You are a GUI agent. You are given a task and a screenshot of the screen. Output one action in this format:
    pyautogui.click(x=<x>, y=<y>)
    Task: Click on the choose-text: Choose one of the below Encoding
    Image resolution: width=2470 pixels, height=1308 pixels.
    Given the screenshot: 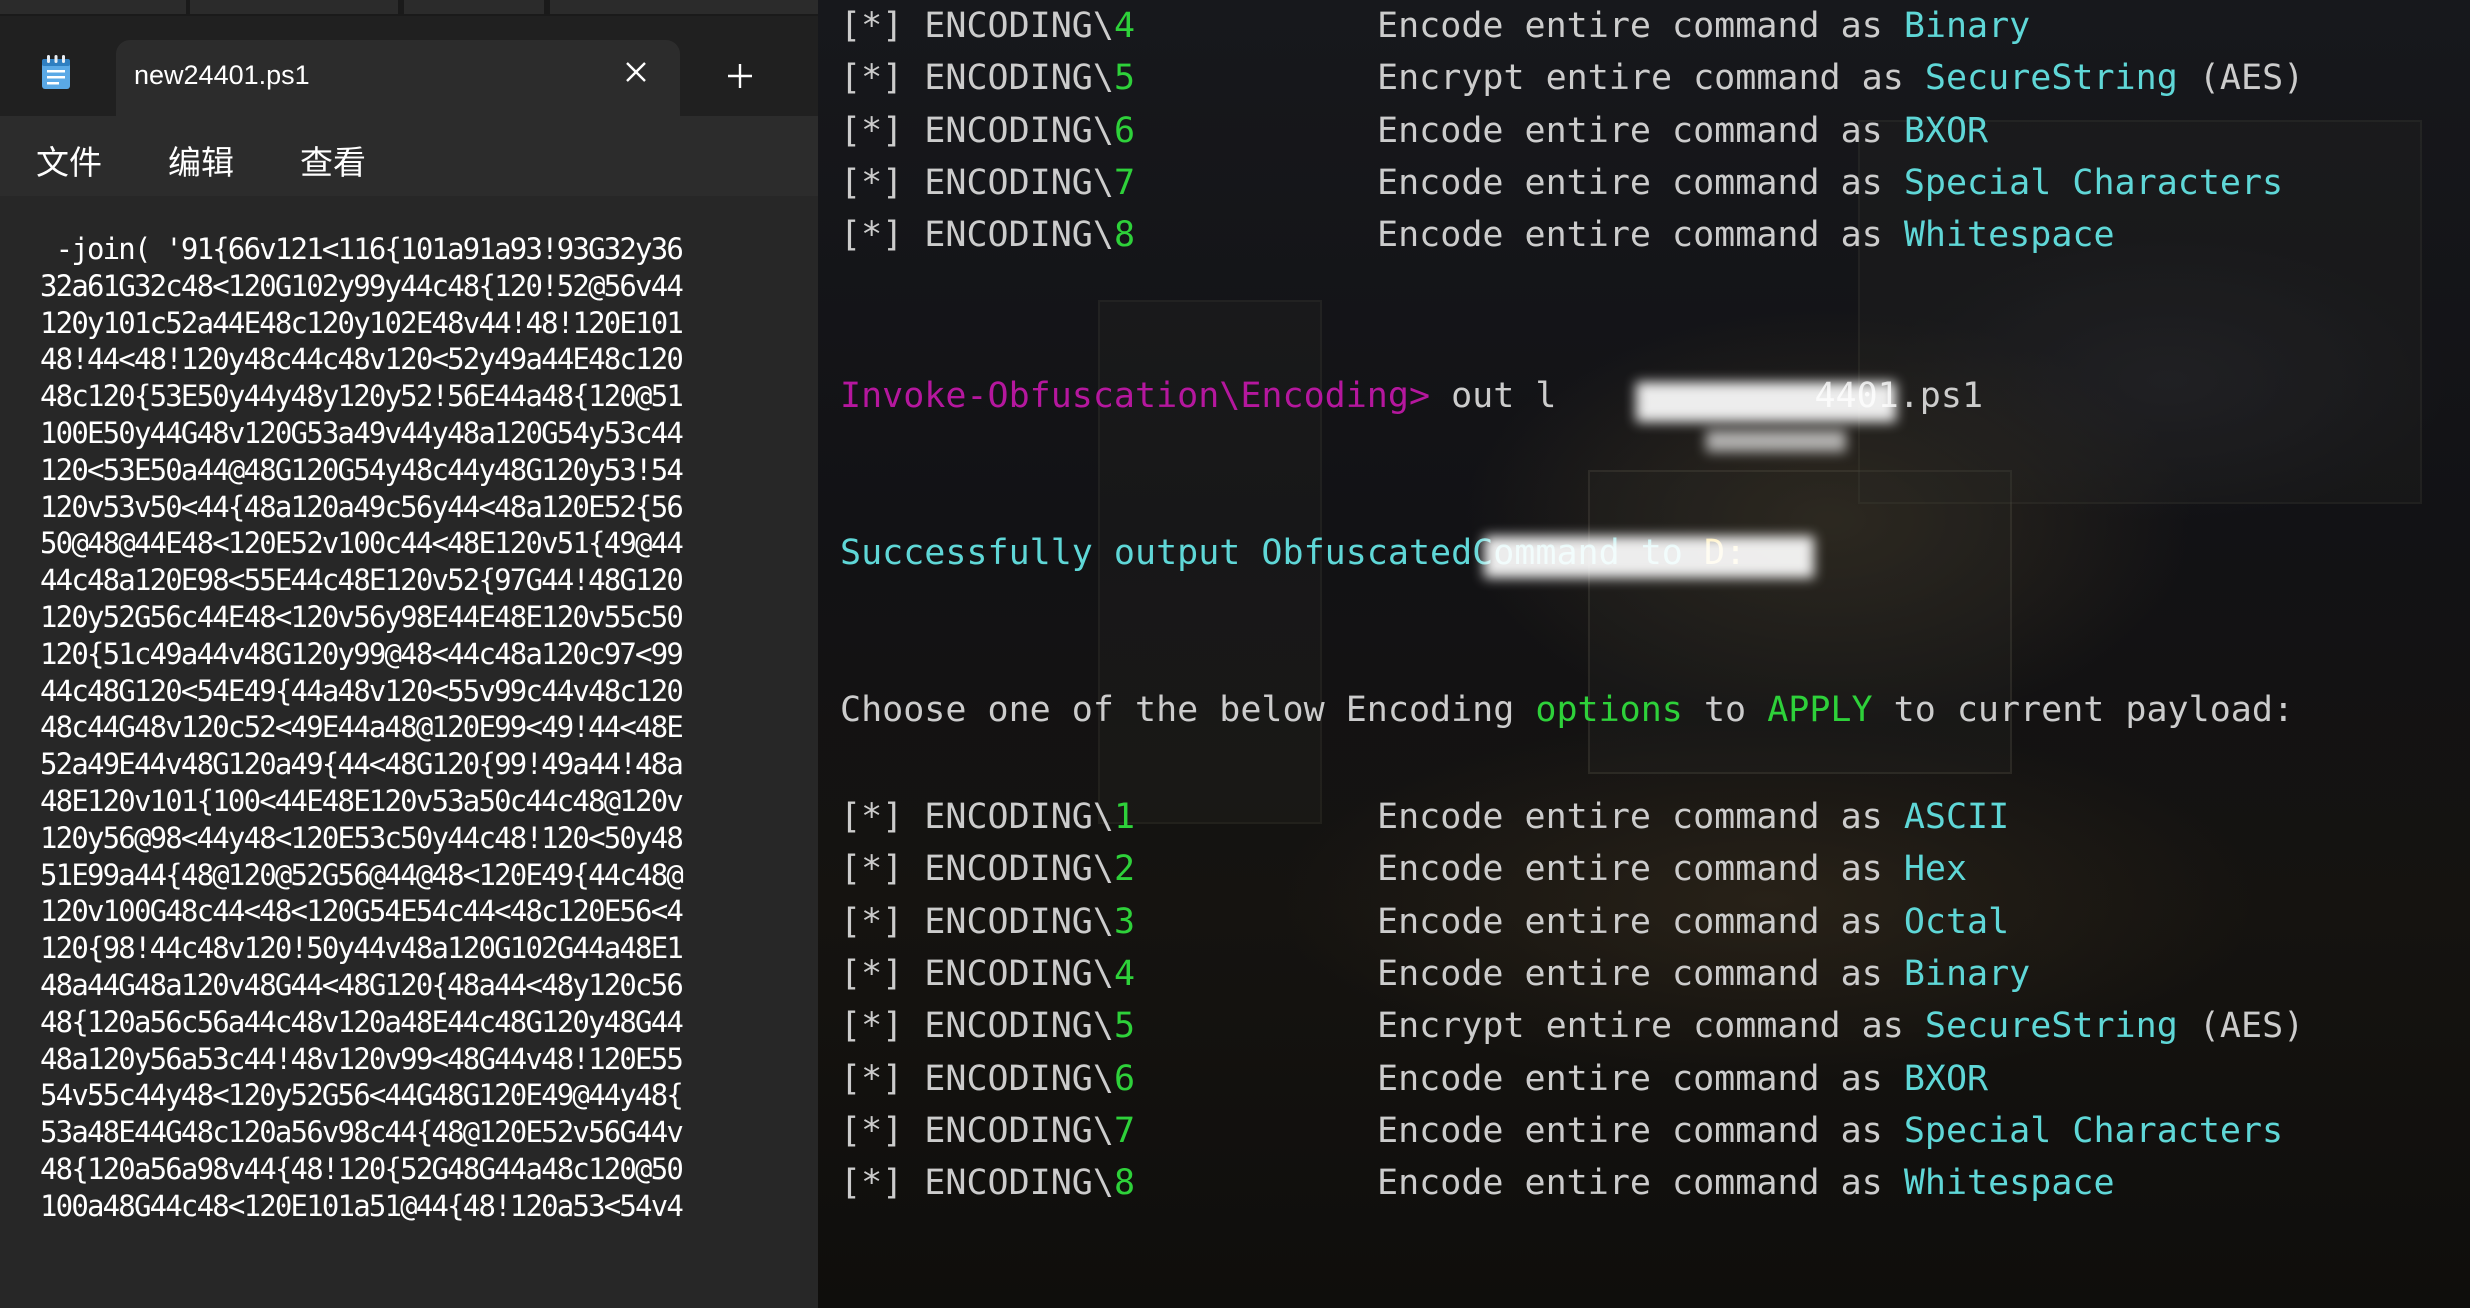 What is the action you would take?
    pyautogui.click(x=1188, y=710)
    